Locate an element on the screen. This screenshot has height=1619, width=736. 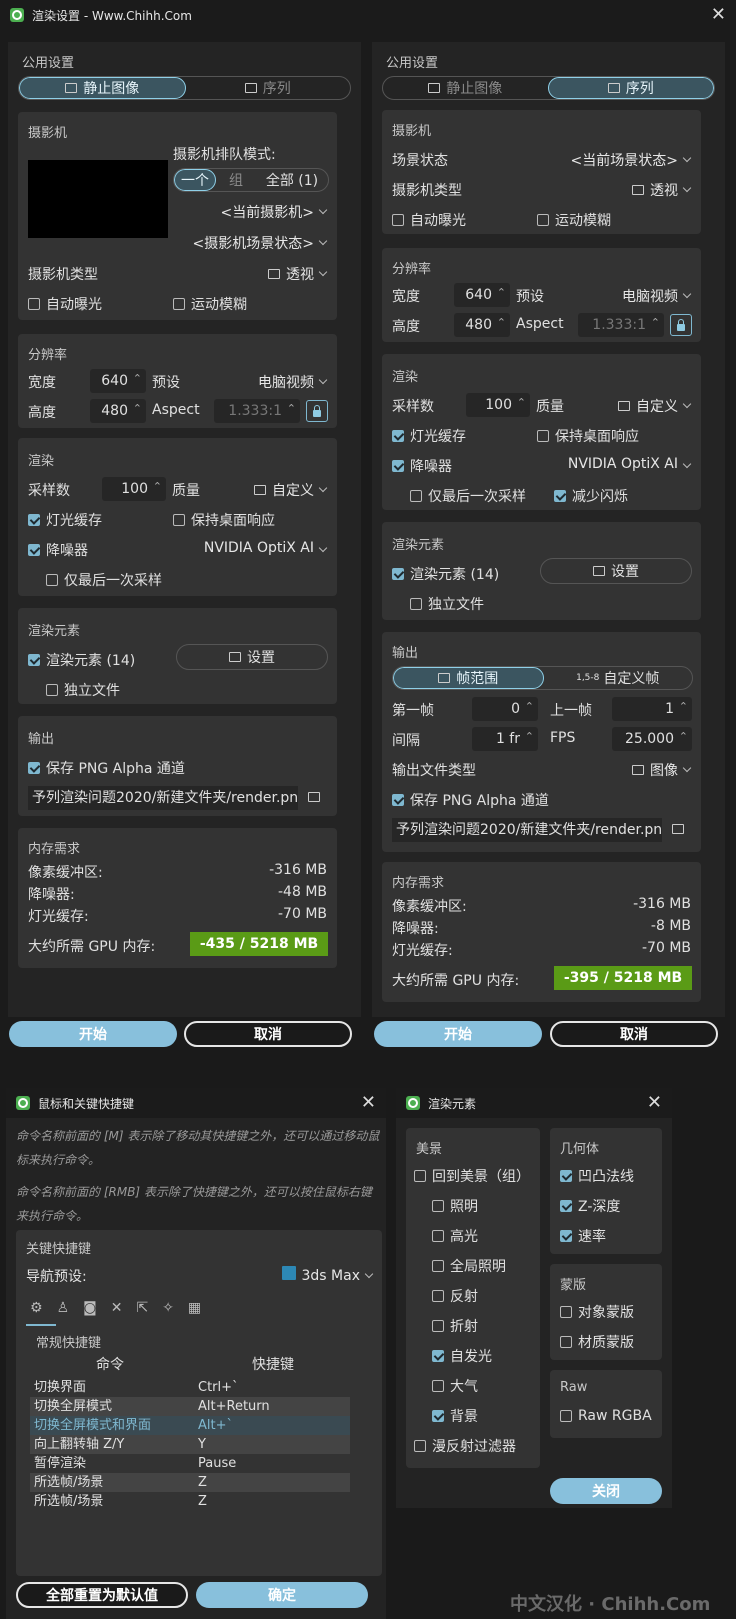
samples-input: 100 is located at coordinates (134, 488).